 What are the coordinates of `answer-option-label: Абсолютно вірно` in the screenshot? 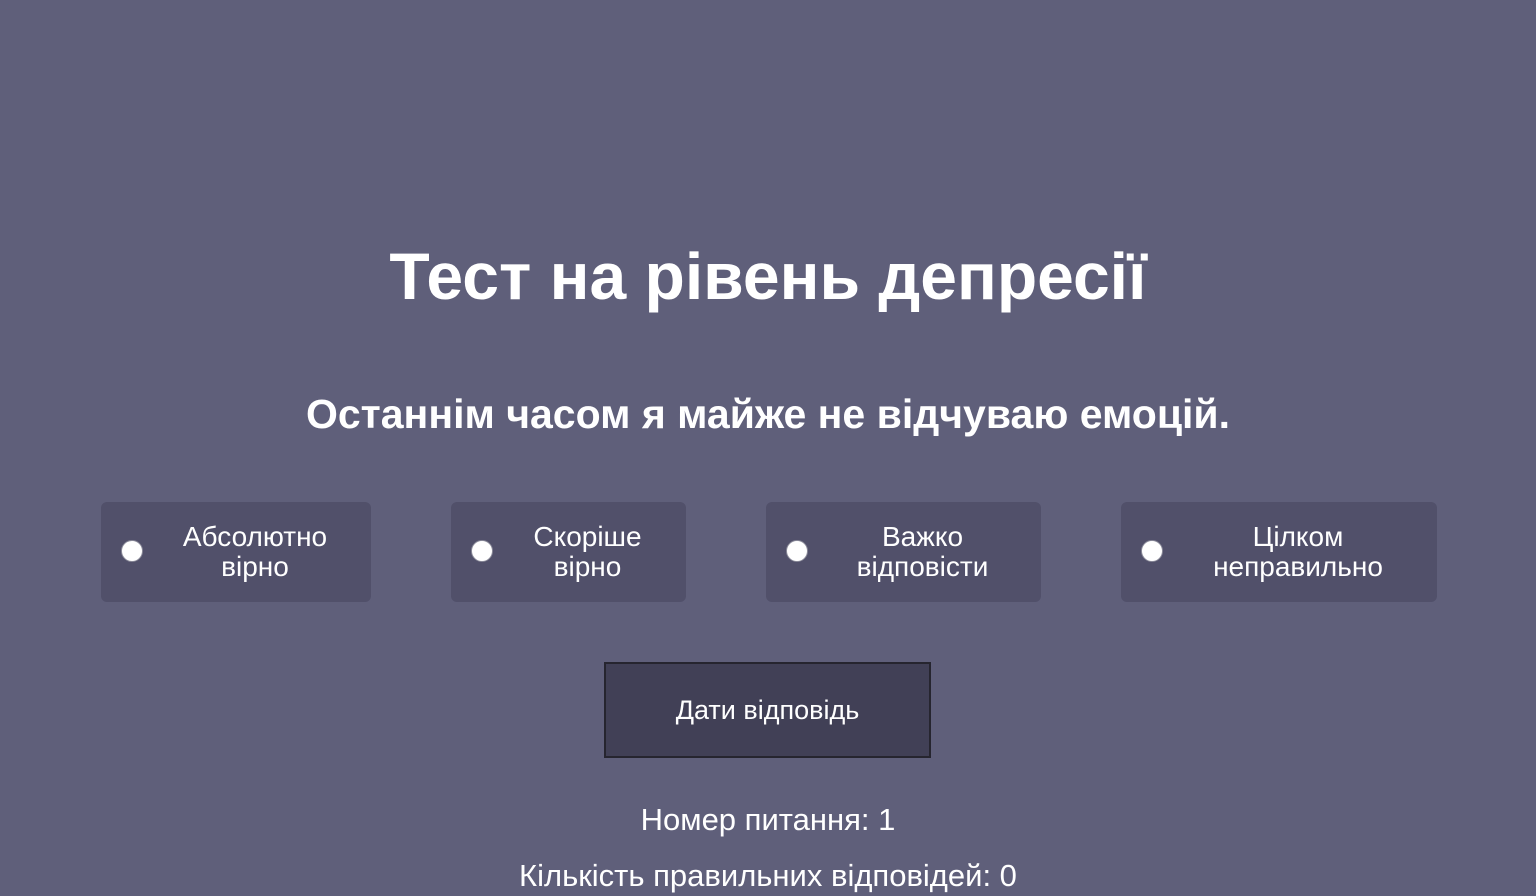 It's located at (255, 552).